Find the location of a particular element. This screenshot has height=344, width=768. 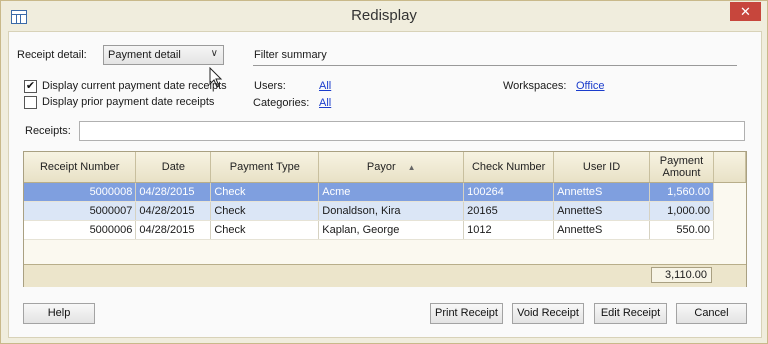

cell-check-number: 20165 is located at coordinates (509, 211).